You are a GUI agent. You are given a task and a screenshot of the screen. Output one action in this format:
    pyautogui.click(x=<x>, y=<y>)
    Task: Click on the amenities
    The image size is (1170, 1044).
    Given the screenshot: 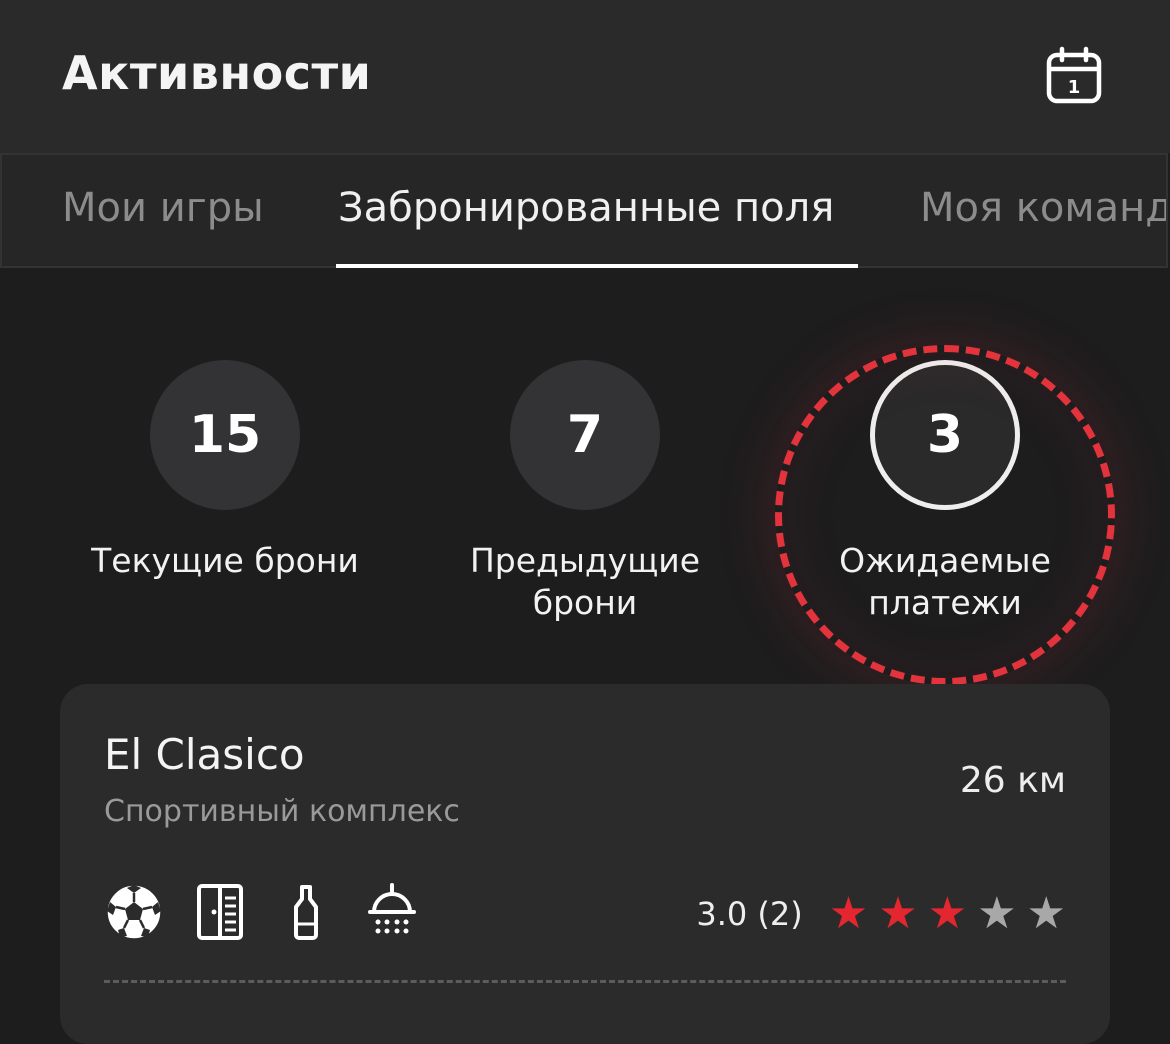 What is the action you would take?
    pyautogui.click(x=263, y=912)
    